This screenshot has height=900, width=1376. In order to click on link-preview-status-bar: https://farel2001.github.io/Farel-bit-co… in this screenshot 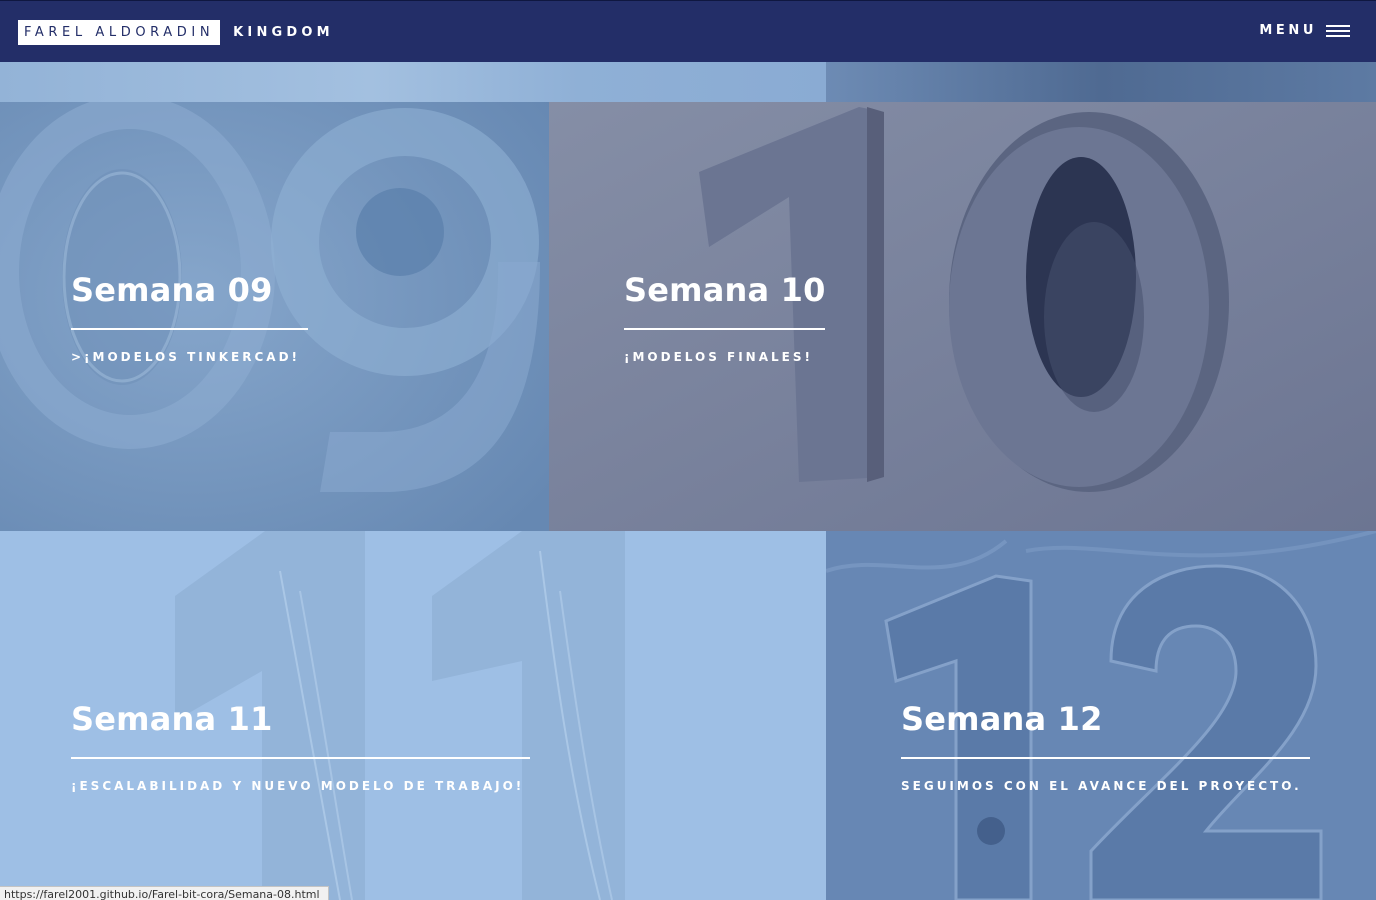, I will do `click(164, 893)`.